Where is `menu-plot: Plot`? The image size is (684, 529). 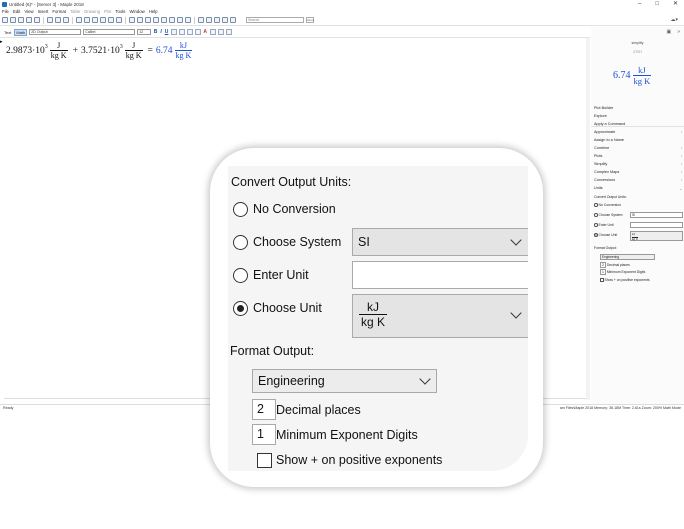 menu-plot: Plot is located at coordinates (107, 11).